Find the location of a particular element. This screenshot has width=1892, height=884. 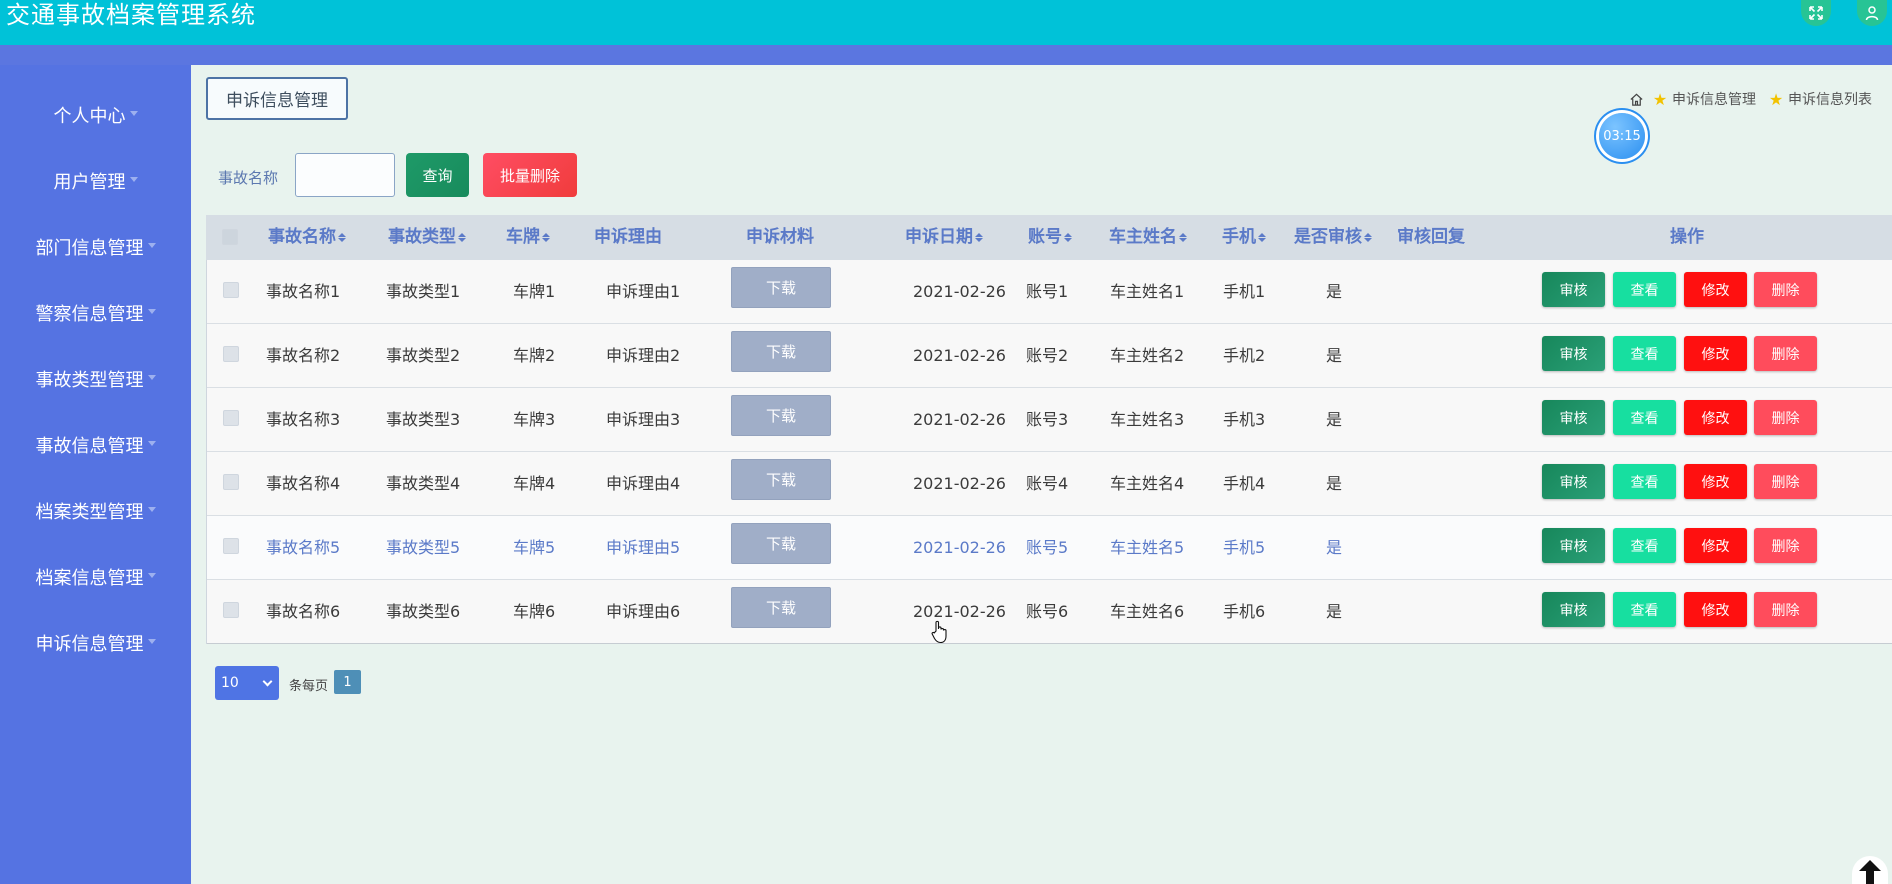

cell-plate: 车牌3 is located at coordinates (534, 419).